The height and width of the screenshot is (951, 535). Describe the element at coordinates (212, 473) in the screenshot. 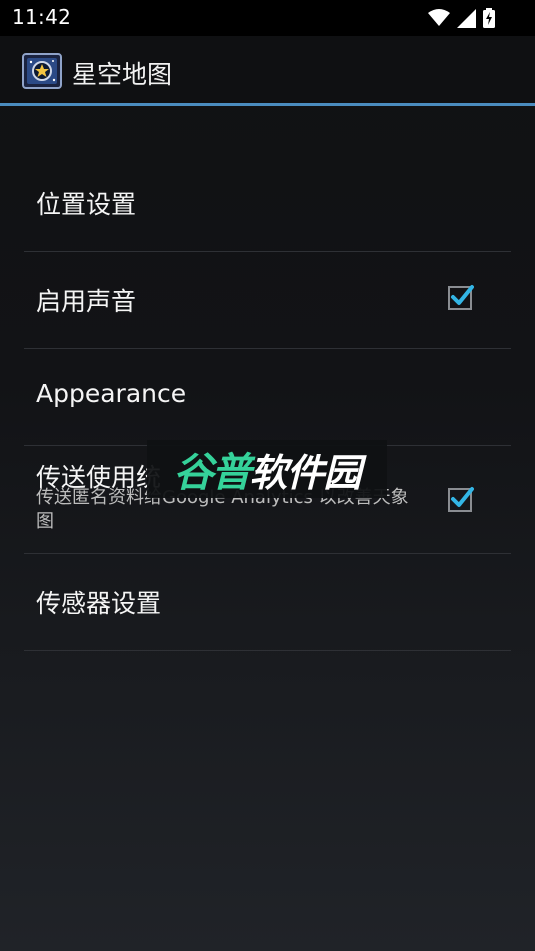

I see `watermark-part1: 谷普` at that location.